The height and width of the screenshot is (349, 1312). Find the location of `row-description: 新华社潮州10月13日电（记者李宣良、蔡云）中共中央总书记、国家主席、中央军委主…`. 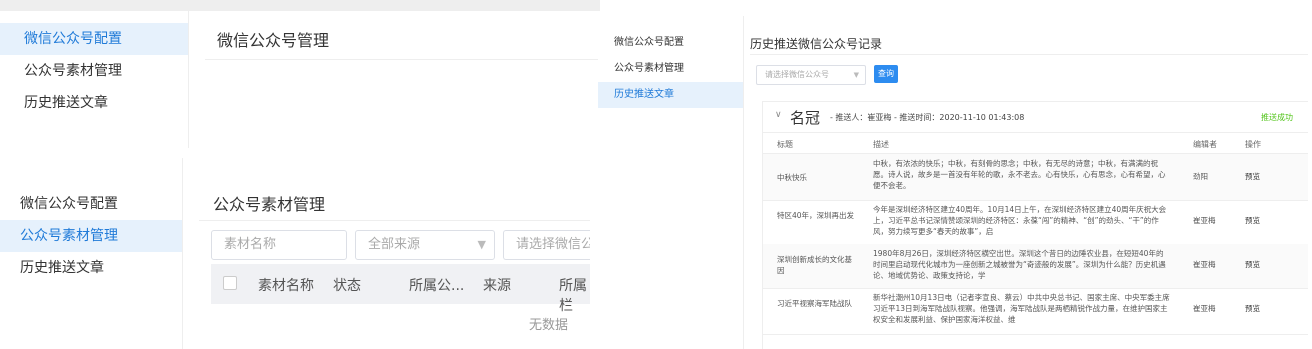

row-description: 新华社潮州10月13日电（记者李宣良、蔡云）中共中央总书记、国家主席、中央军委主… is located at coordinates (1021, 308).